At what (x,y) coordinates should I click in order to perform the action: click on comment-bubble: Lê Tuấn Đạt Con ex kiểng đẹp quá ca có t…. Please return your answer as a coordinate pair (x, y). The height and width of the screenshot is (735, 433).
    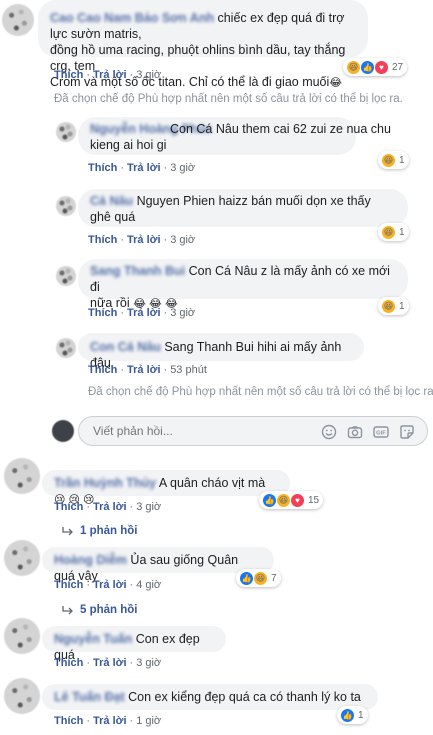
    Looking at the image, I should click on (210, 697).